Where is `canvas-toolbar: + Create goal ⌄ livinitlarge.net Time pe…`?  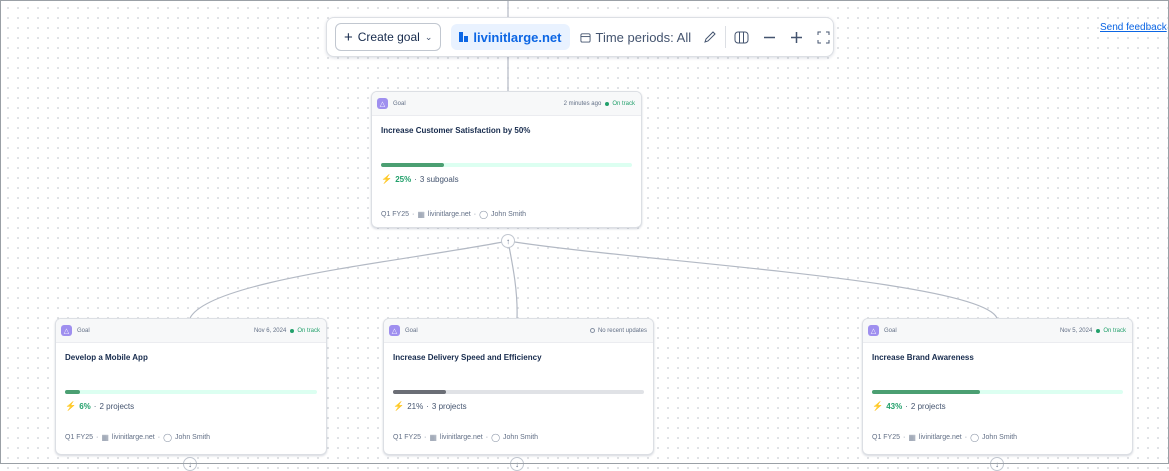
canvas-toolbar: + Create goal ⌄ livinitlarge.net Time pe… is located at coordinates (580, 37).